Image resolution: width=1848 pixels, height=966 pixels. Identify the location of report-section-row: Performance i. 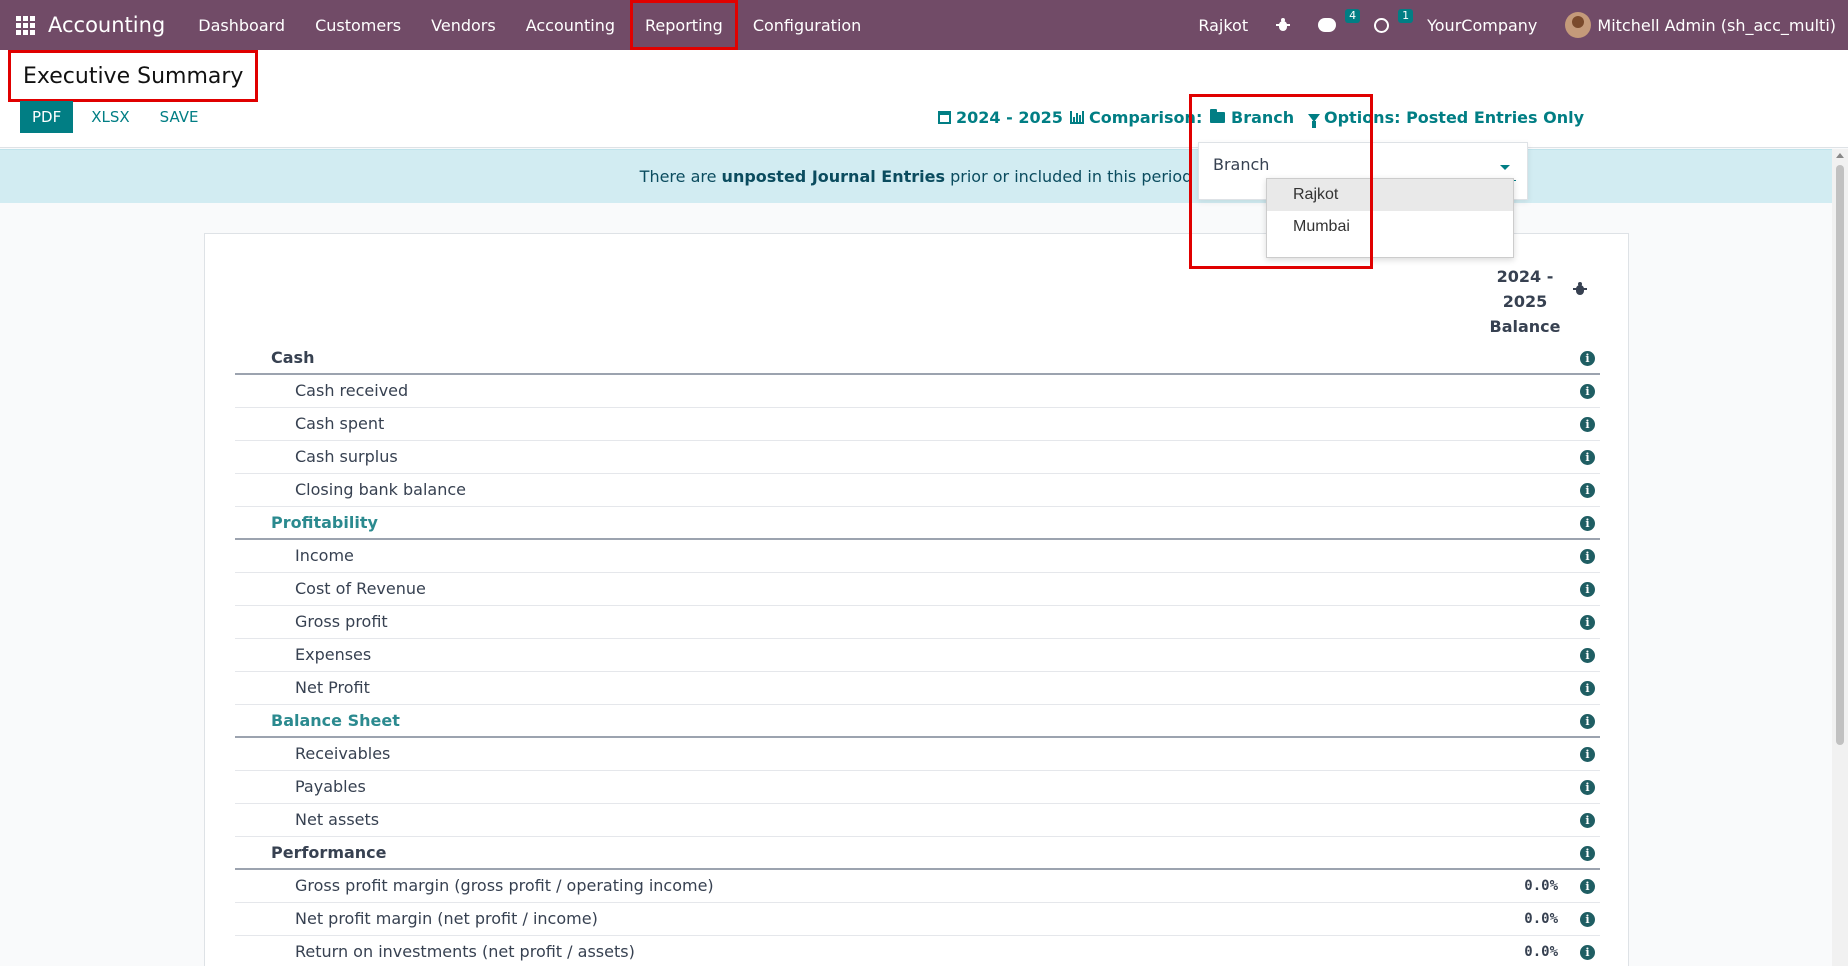
(917, 853).